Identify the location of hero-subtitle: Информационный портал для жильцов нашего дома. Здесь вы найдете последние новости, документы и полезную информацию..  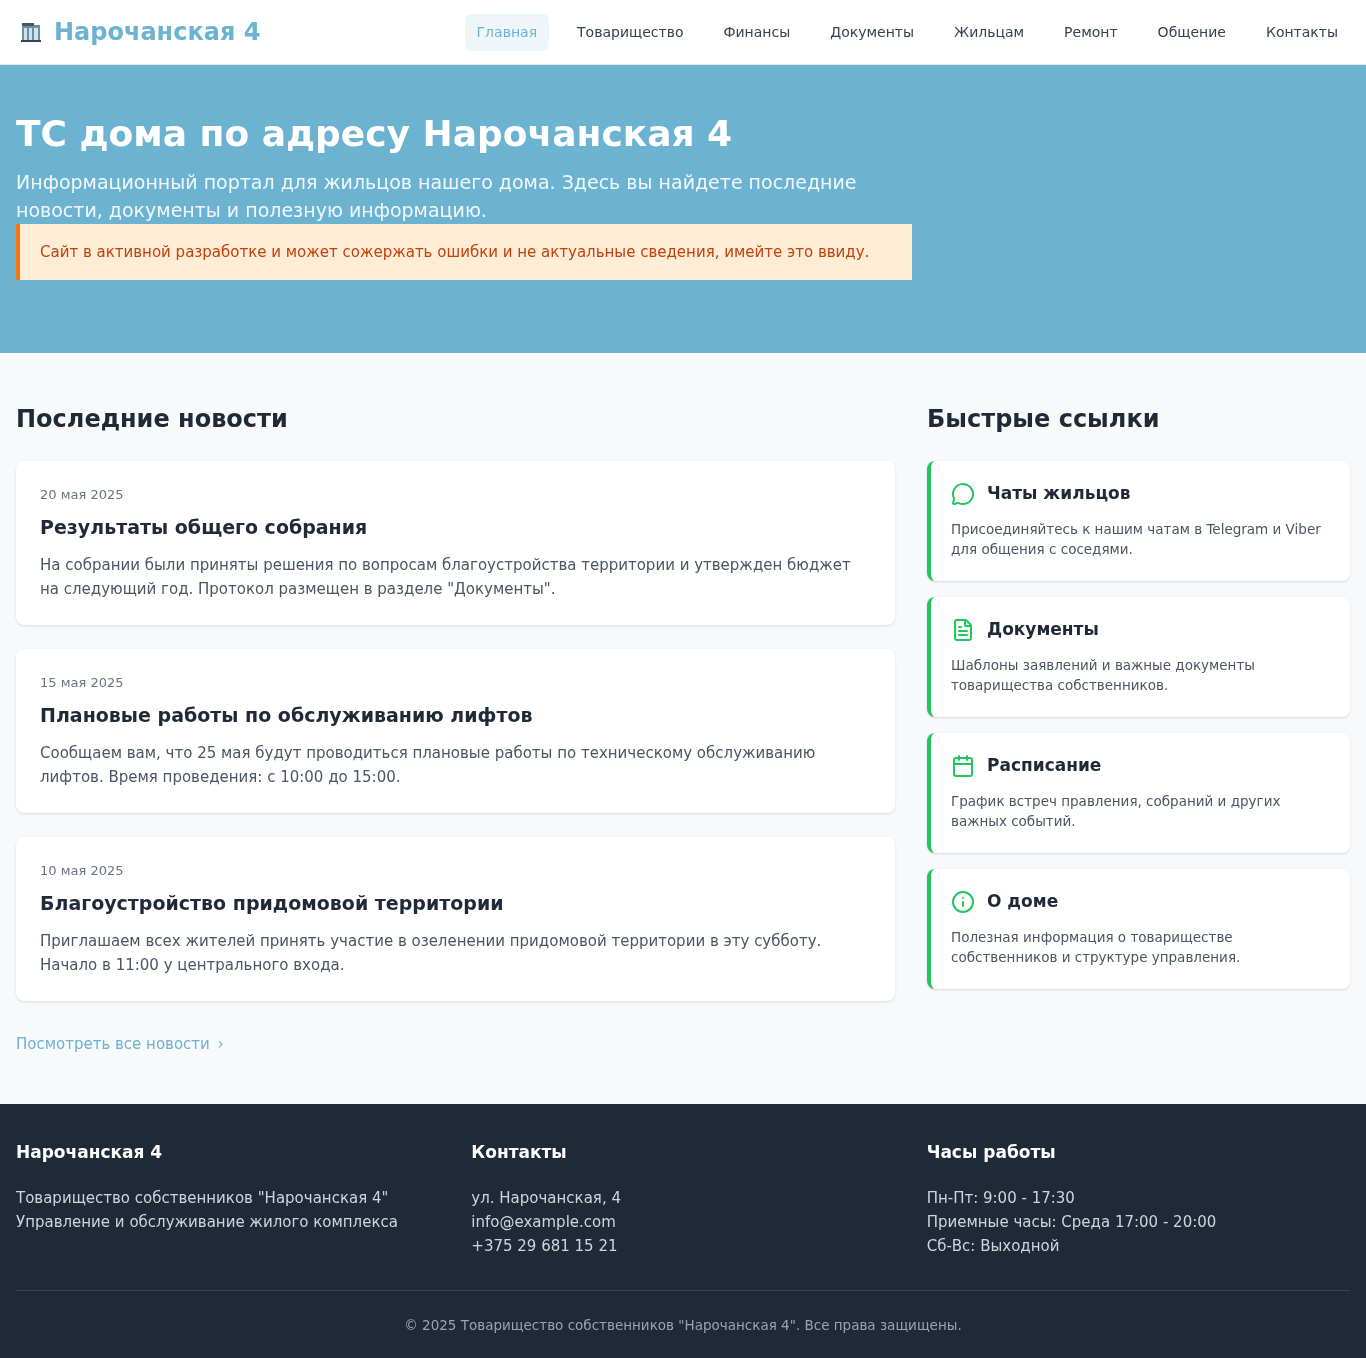
(437, 196).